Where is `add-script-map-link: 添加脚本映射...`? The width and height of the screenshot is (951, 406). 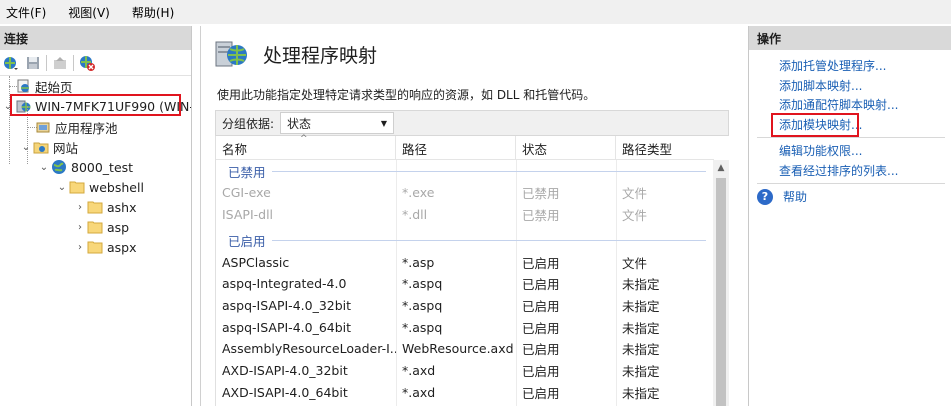 add-script-map-link: 添加脚本映射... is located at coordinates (850, 86).